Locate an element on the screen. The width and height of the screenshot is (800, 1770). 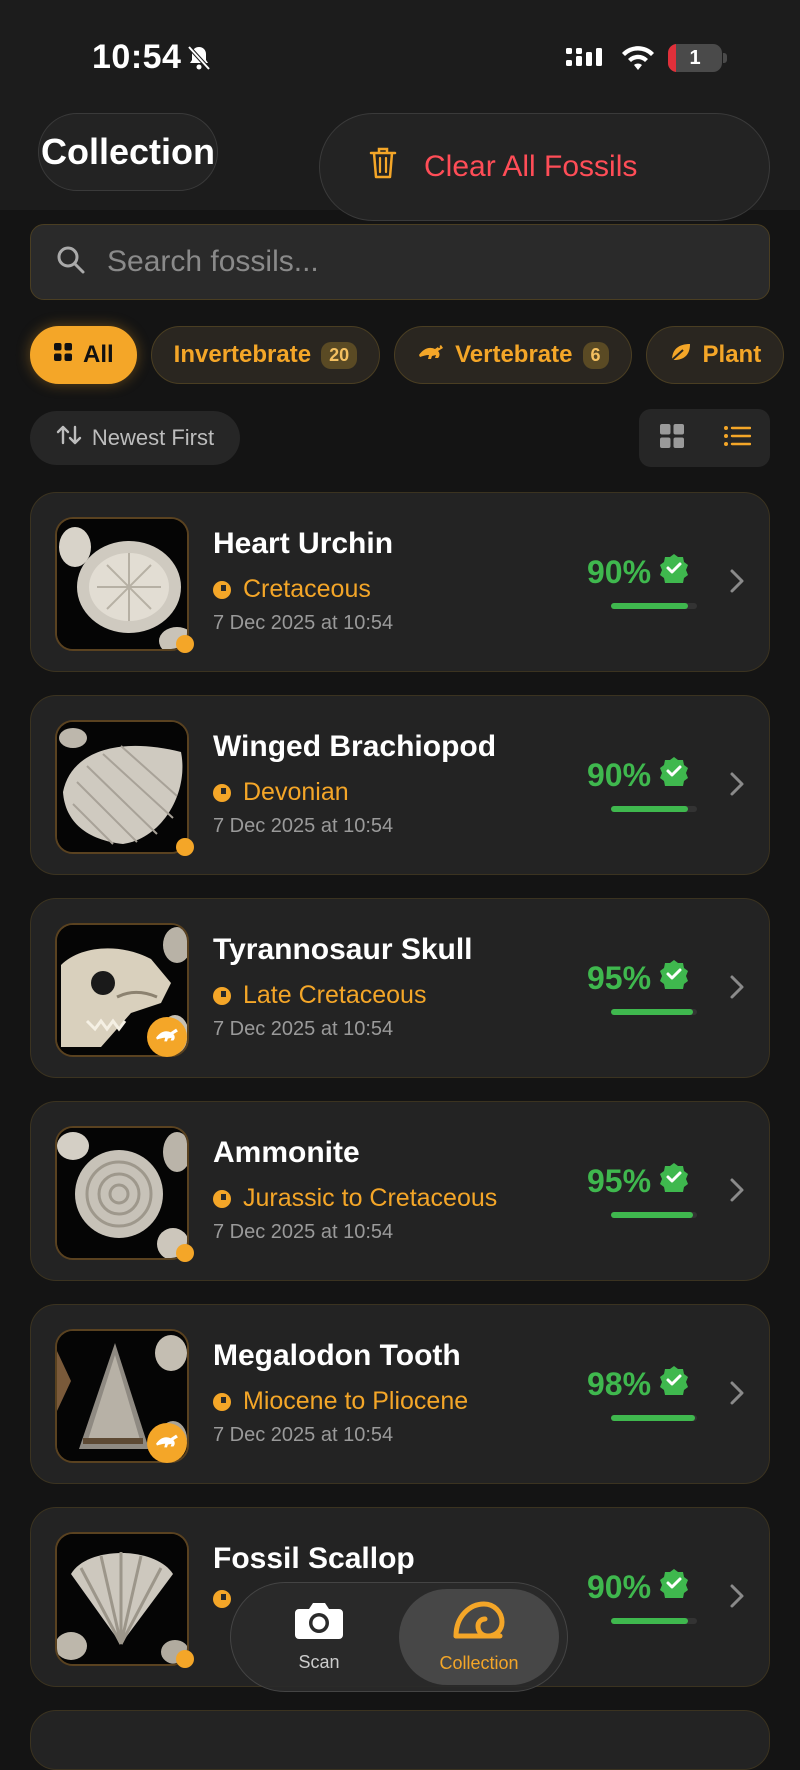
tab-collection: Collection is located at coordinates (479, 1637).